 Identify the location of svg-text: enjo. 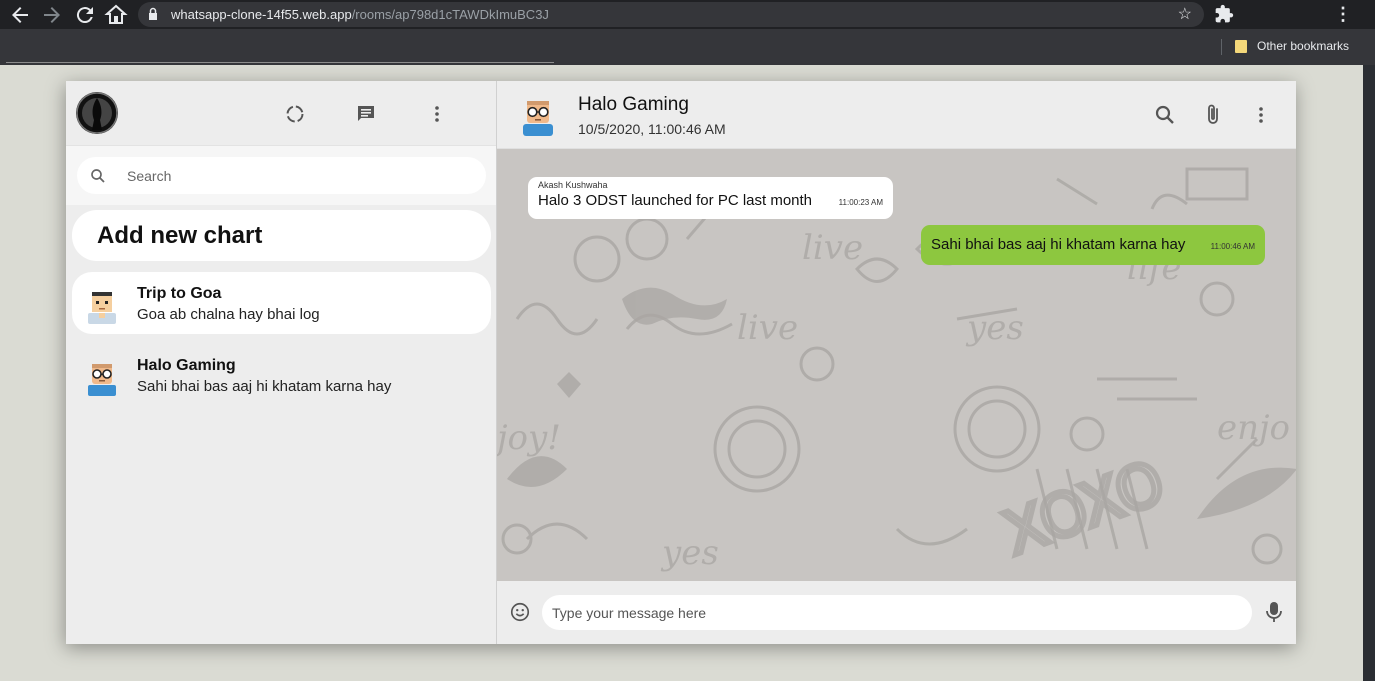
(1253, 428).